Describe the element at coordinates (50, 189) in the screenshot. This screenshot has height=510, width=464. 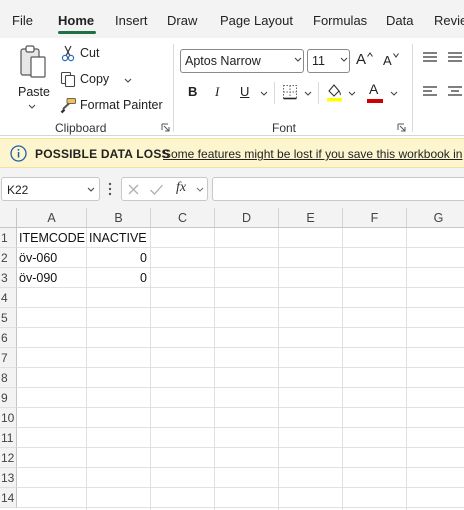
I see `name-box: K22` at that location.